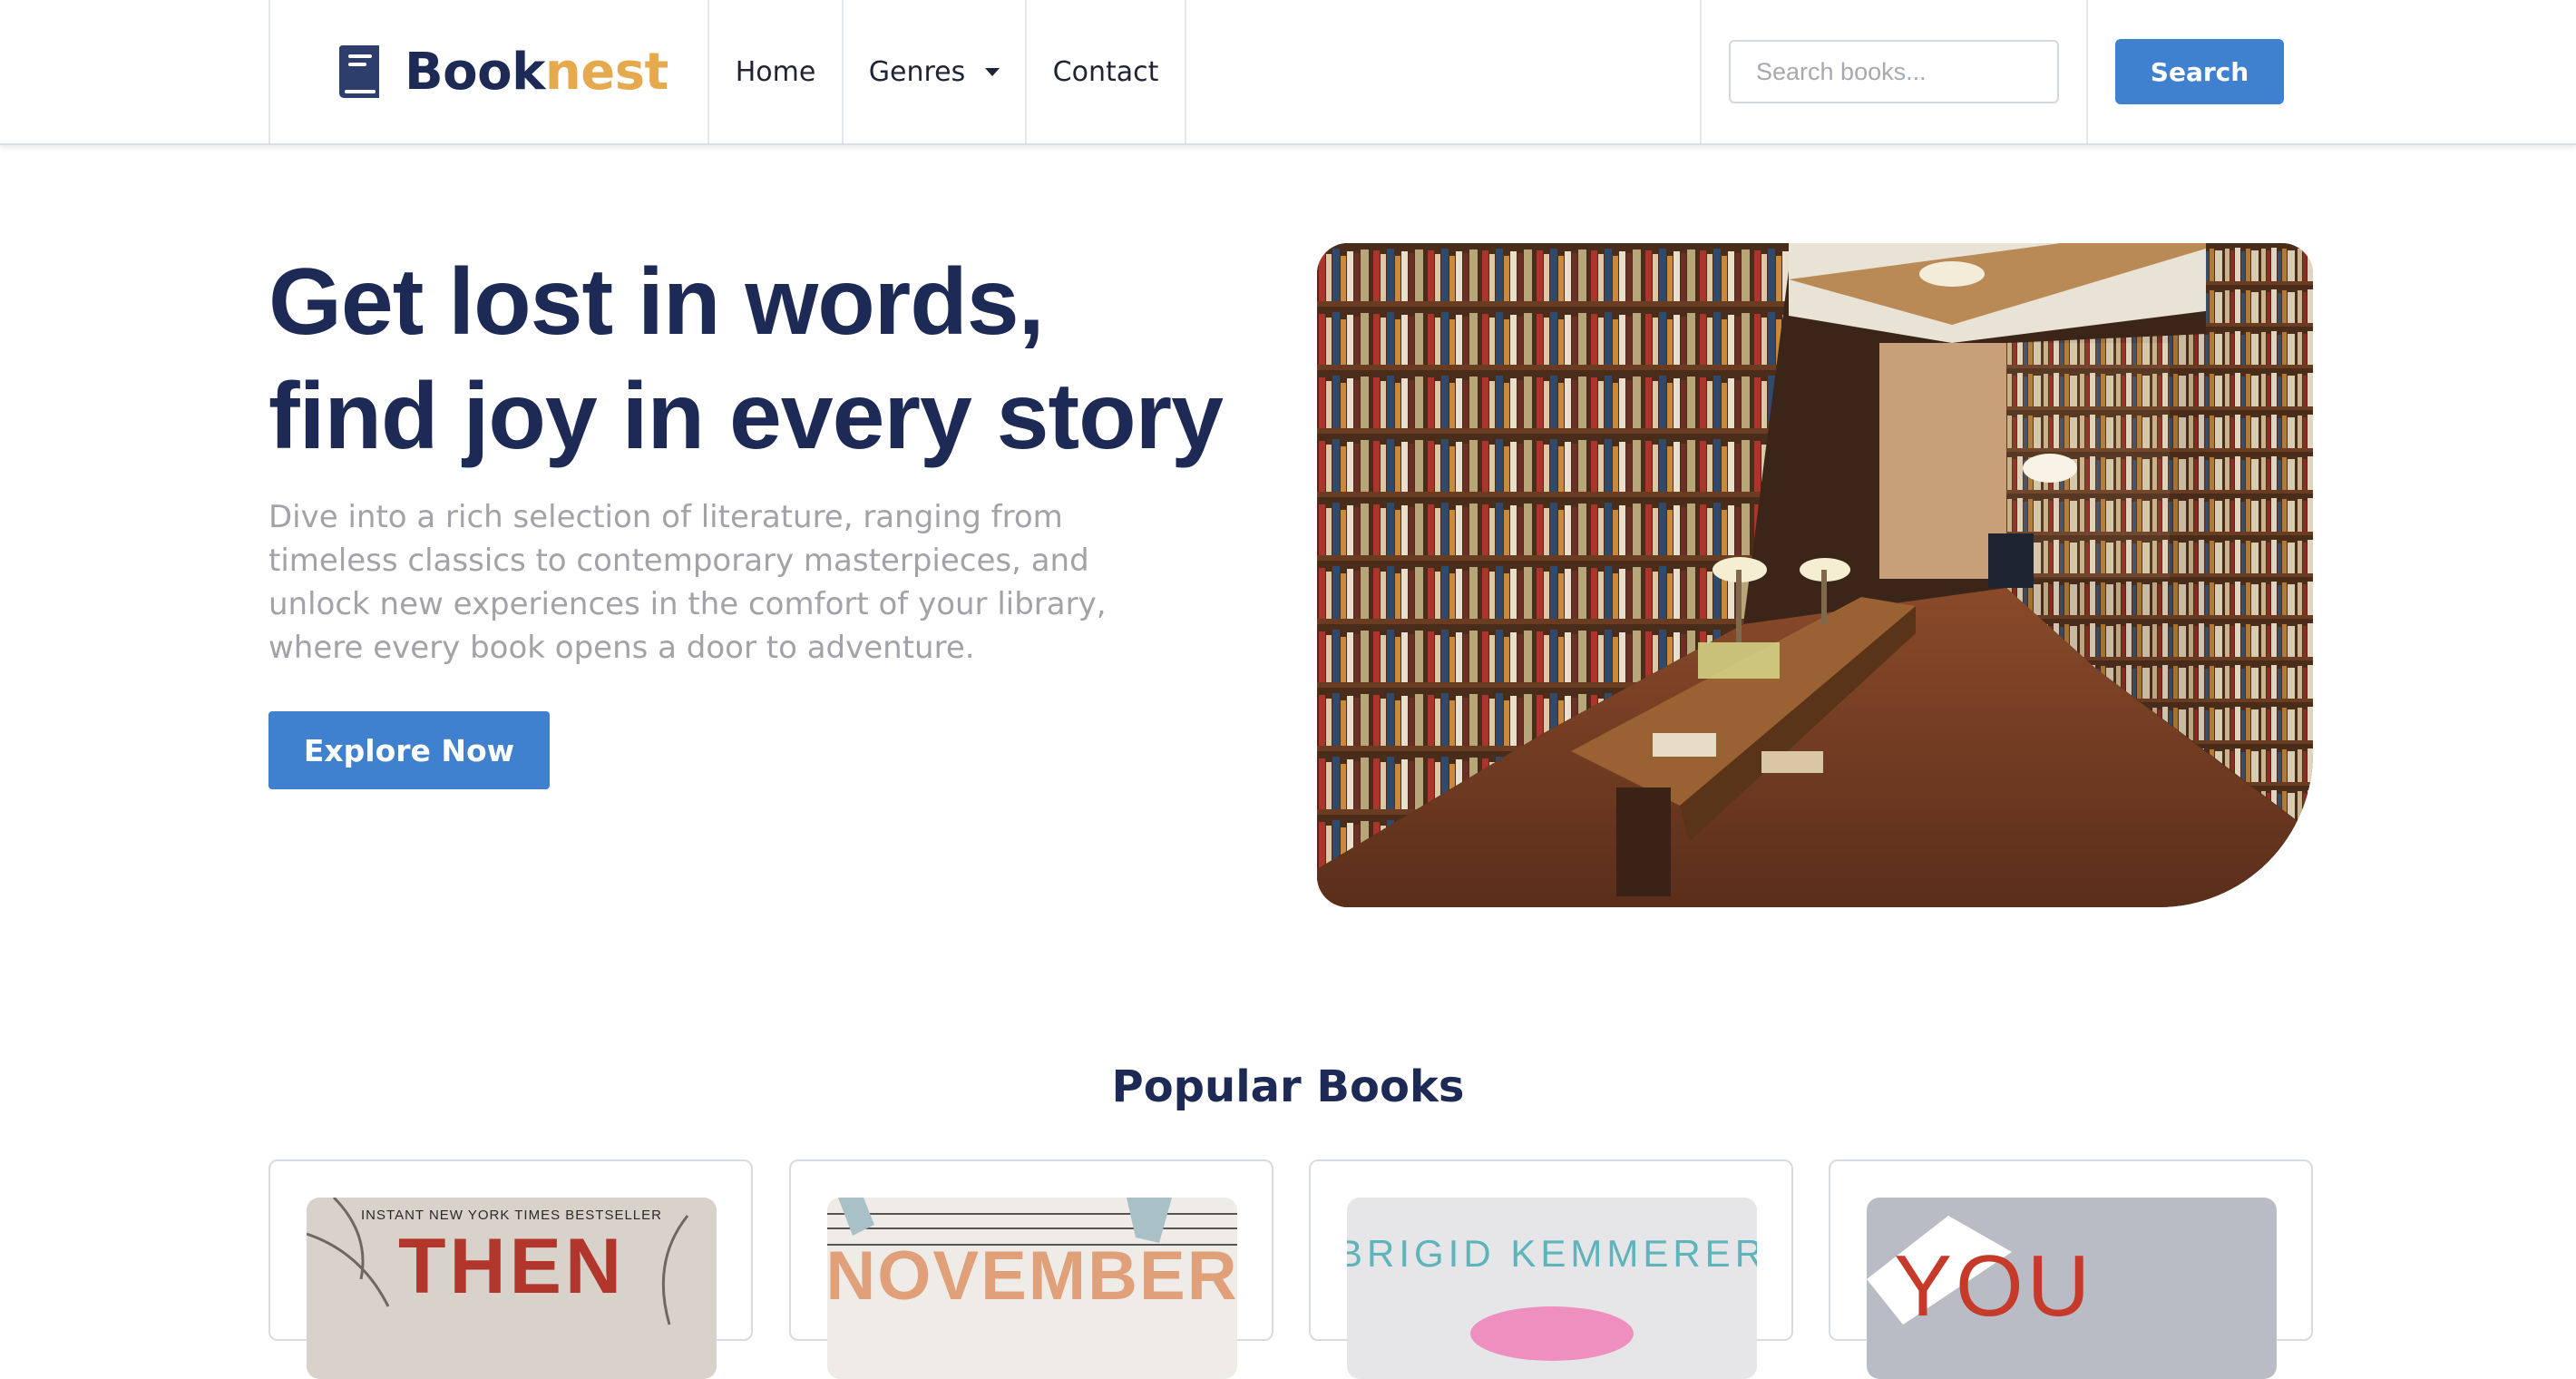 This screenshot has height=1379, width=2576. I want to click on book-card: YOU, so click(2071, 1269).